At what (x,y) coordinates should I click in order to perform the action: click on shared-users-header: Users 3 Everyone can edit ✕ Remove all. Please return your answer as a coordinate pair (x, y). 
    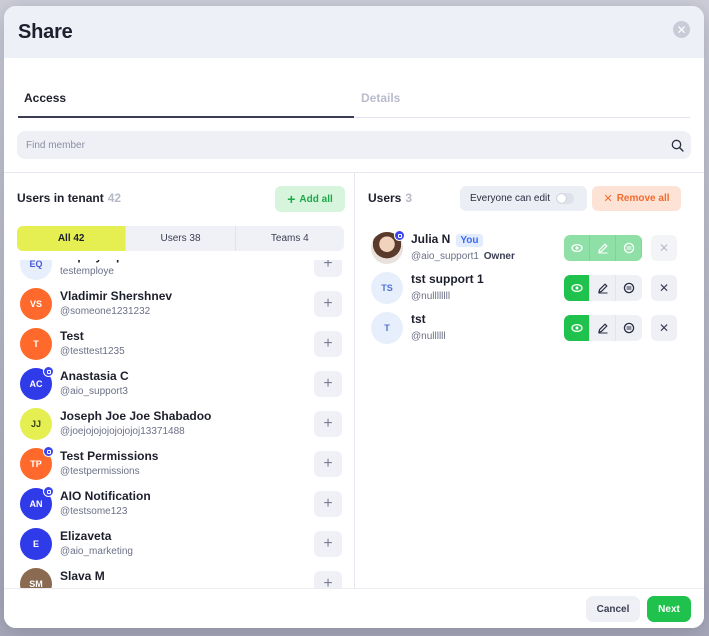
    Looking at the image, I should click on (524, 199).